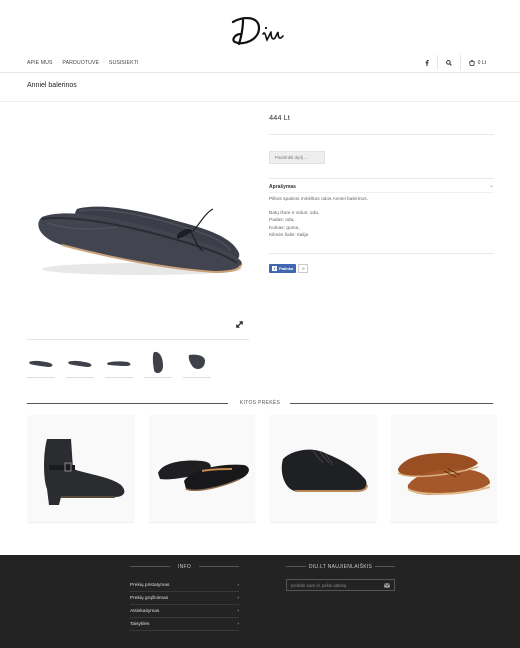  I want to click on search-button, so click(448, 62).